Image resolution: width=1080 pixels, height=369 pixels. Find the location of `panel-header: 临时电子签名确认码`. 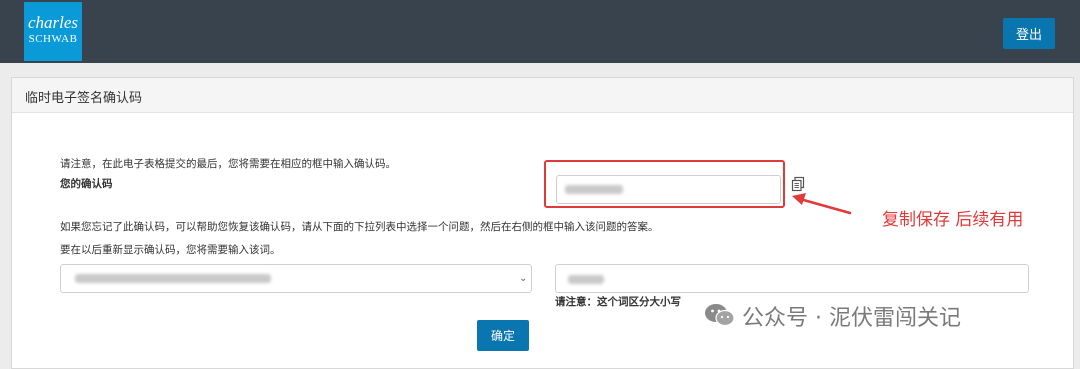

panel-header: 临时电子签名确认码 is located at coordinates (542, 95).